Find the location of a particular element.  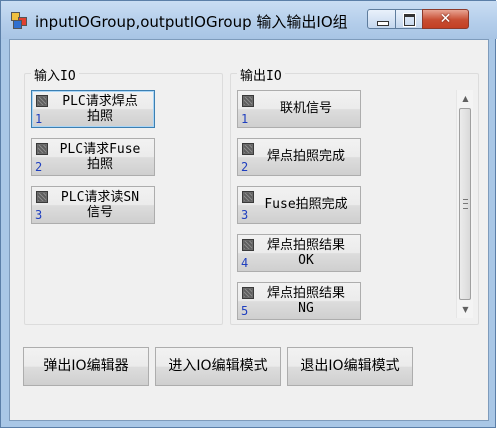

io-button-label: PLC请求焊点 拍照 is located at coordinates (100, 109).